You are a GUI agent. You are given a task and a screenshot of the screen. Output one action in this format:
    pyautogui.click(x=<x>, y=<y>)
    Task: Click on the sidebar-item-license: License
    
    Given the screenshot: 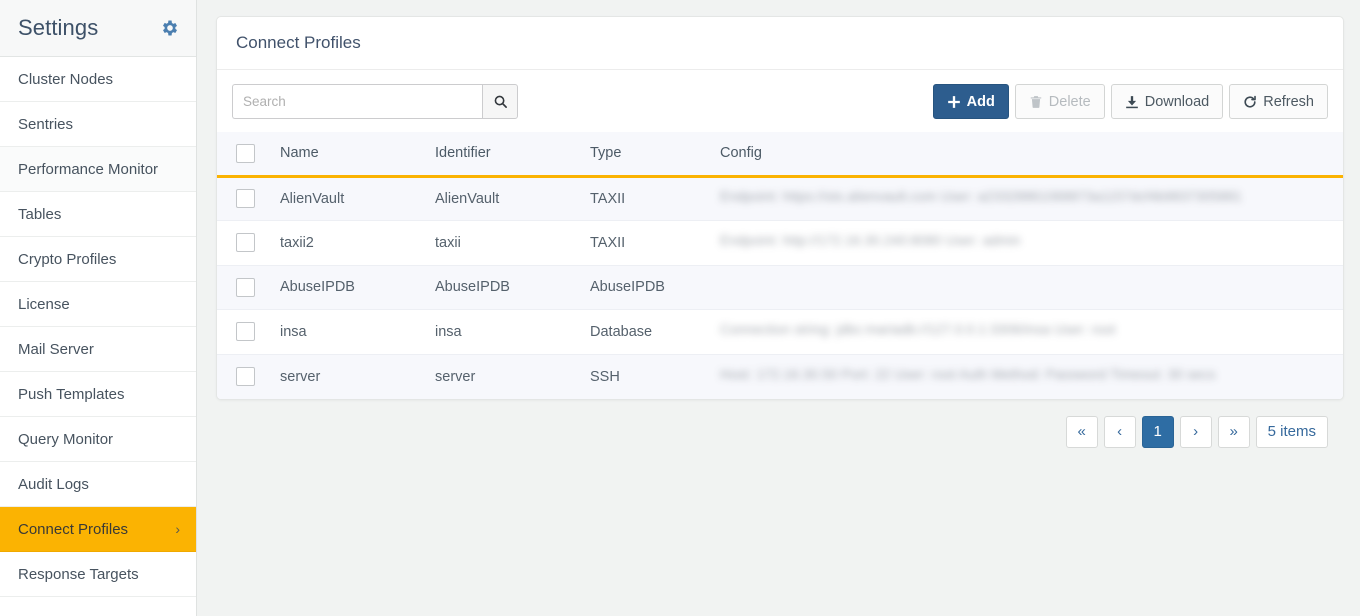 What is the action you would take?
    pyautogui.click(x=98, y=304)
    